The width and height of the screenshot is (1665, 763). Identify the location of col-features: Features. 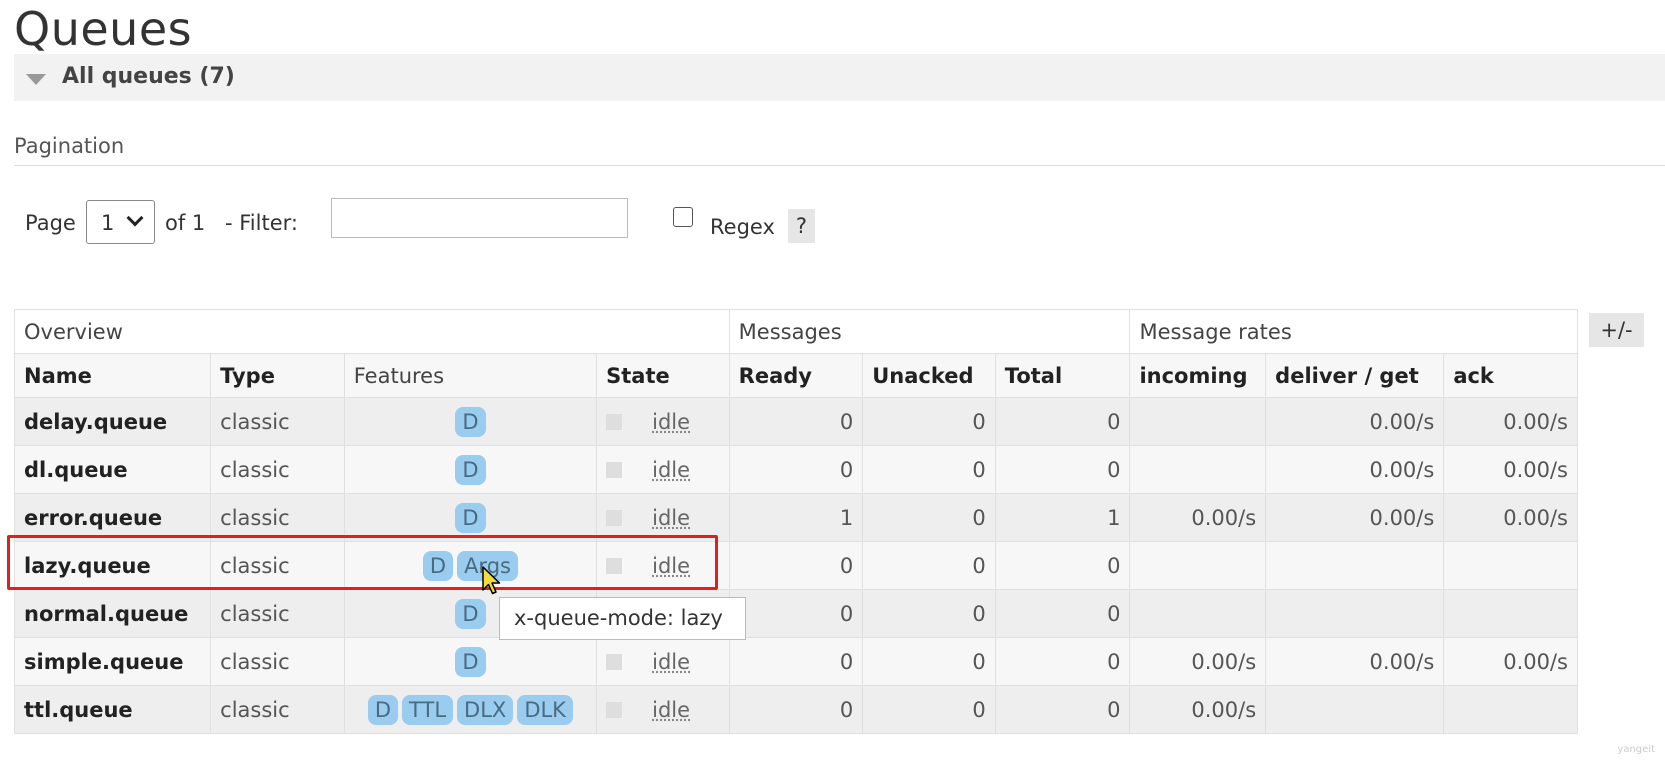
(470, 375).